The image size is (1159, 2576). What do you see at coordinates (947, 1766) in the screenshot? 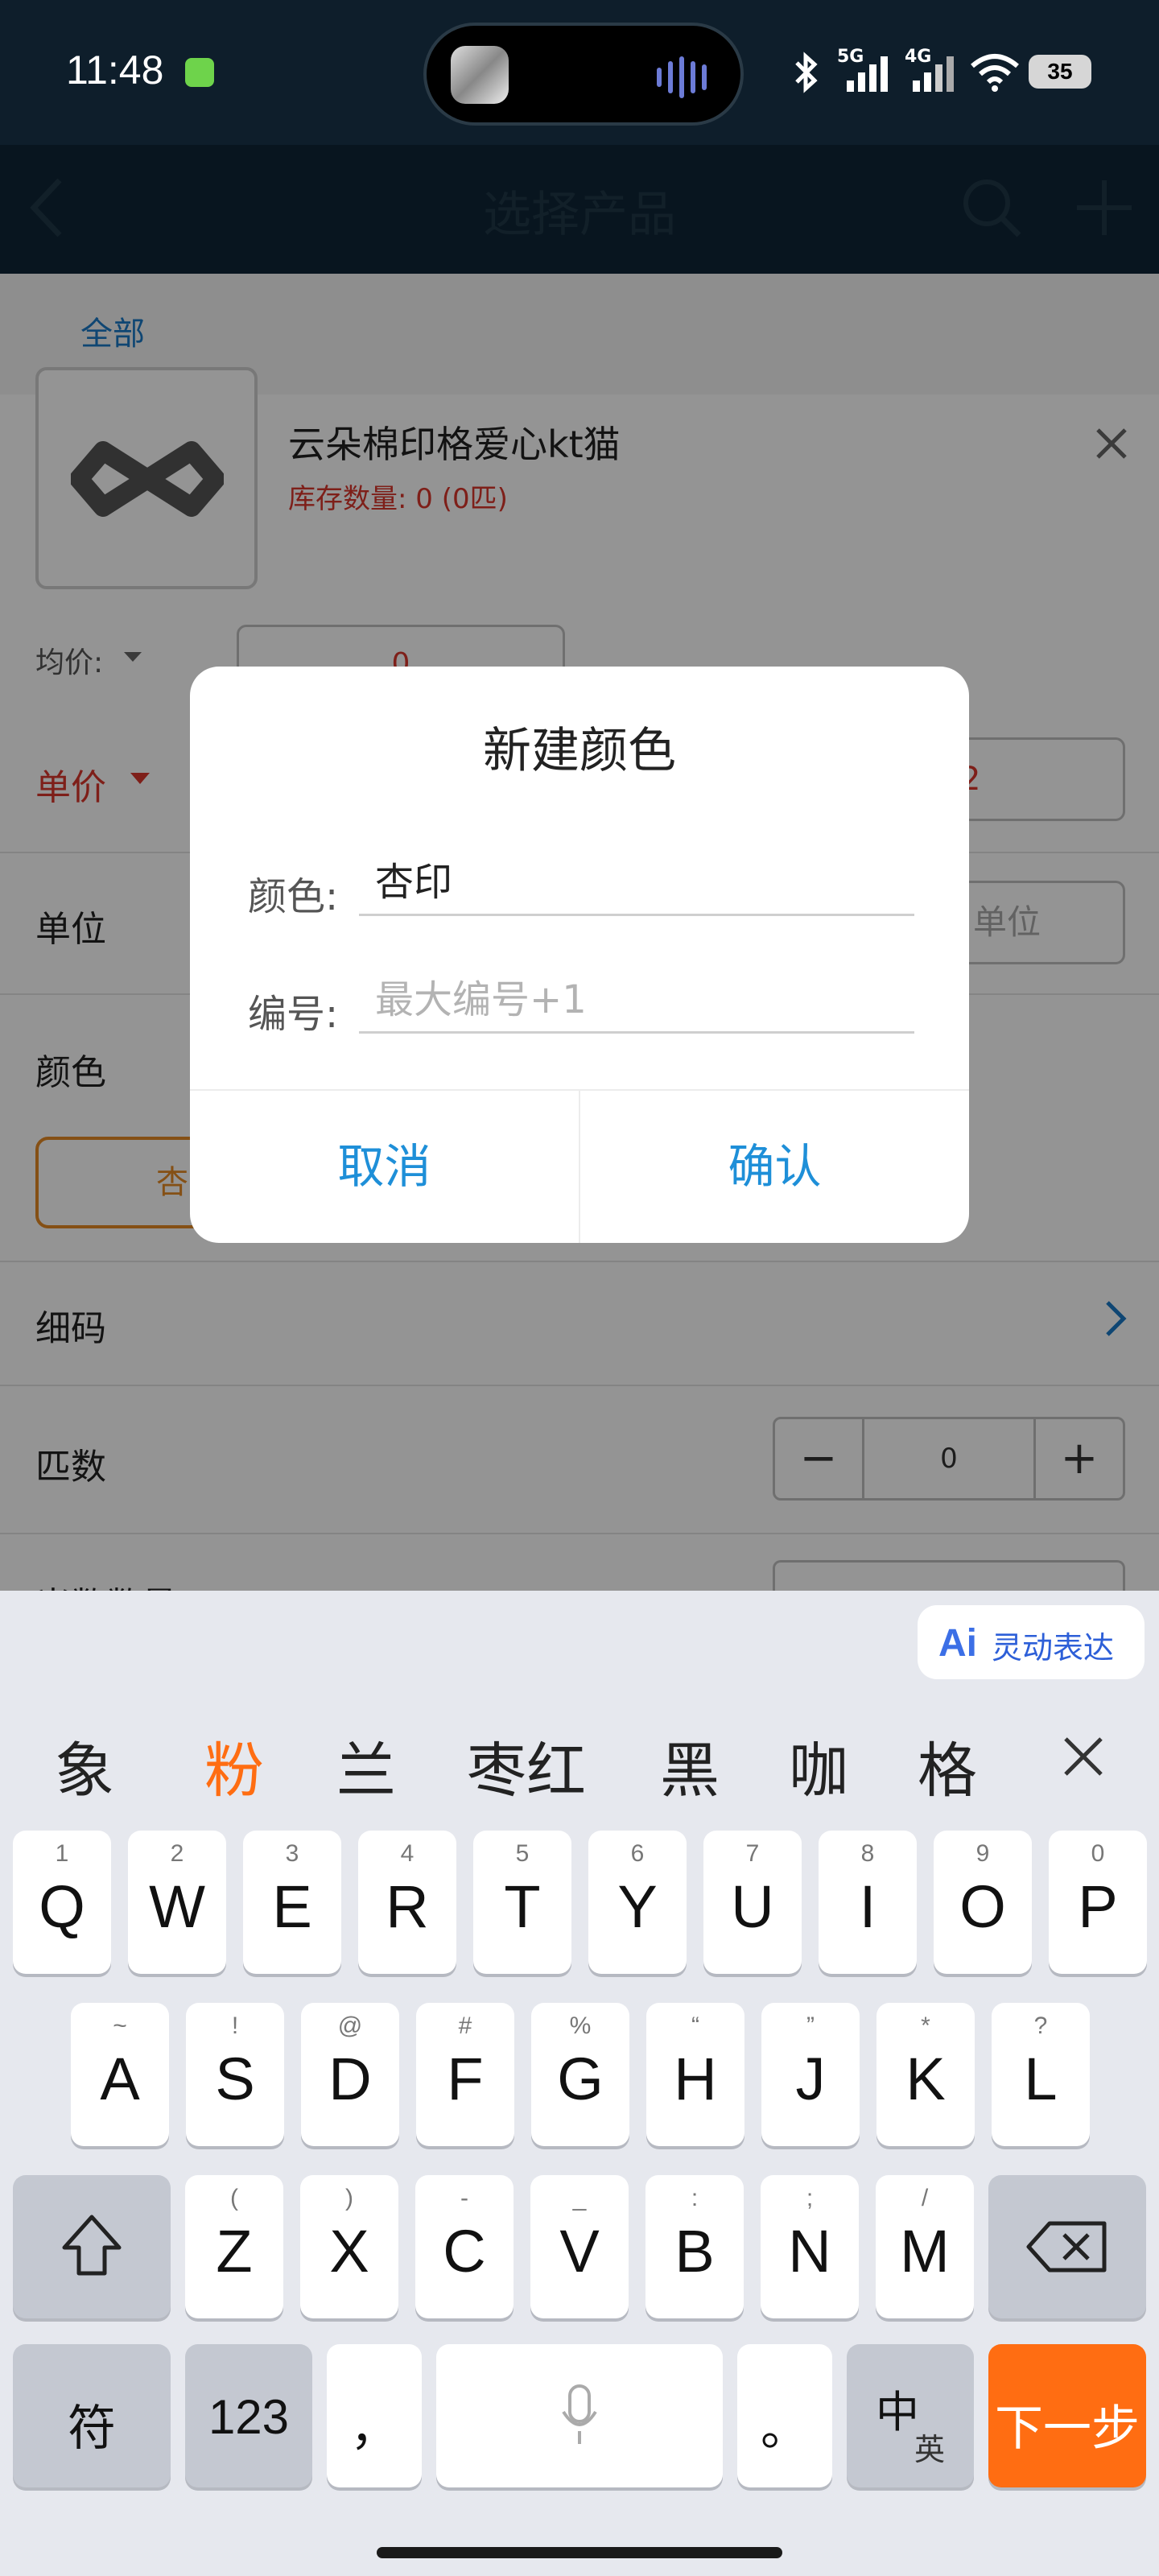
I see `candidate-word: 格` at bounding box center [947, 1766].